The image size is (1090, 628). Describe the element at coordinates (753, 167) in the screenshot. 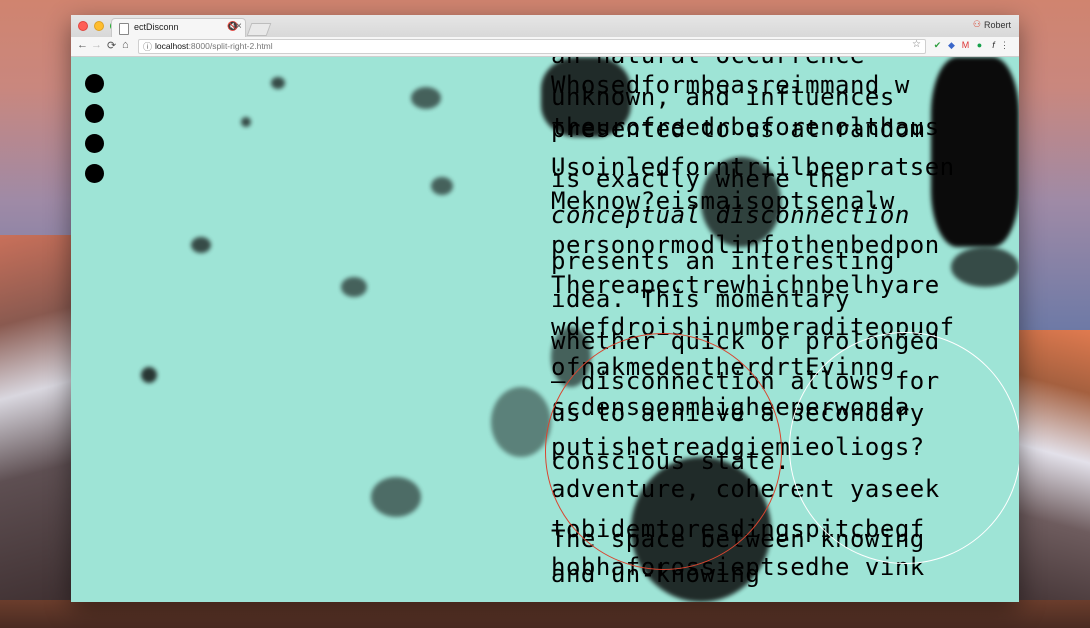

I see `text-line: Usoinledforntriilbeepratsen` at that location.